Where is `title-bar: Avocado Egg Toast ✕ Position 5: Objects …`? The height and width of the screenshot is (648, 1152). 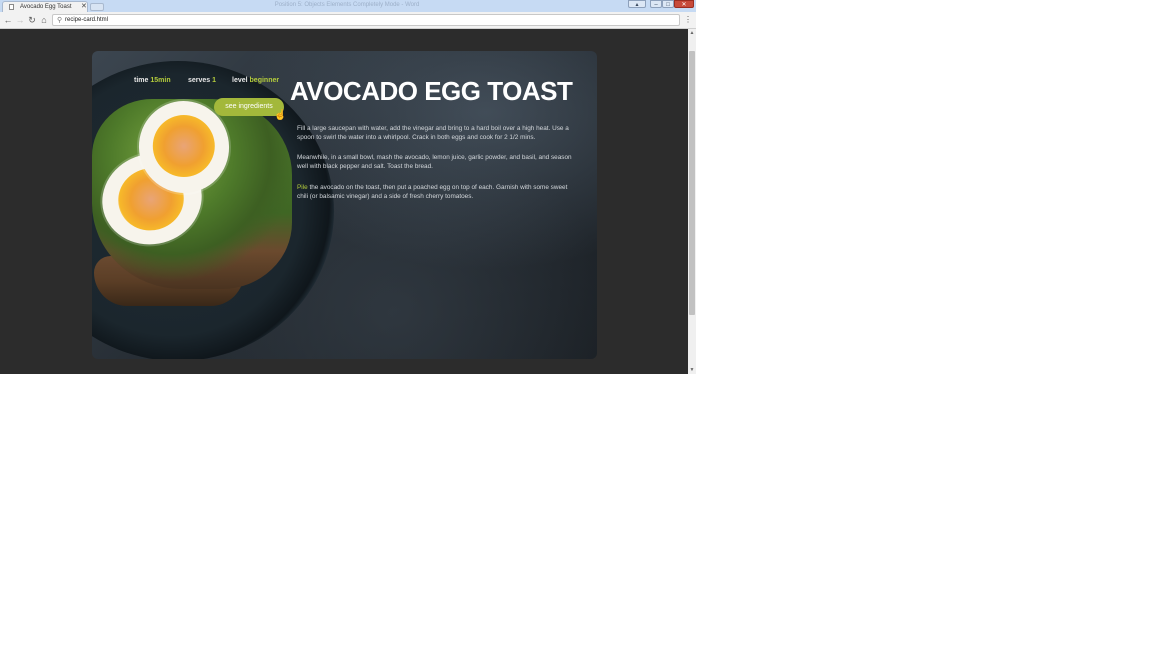
title-bar: Avocado Egg Toast ✕ Position 5: Objects … is located at coordinates (348, 6).